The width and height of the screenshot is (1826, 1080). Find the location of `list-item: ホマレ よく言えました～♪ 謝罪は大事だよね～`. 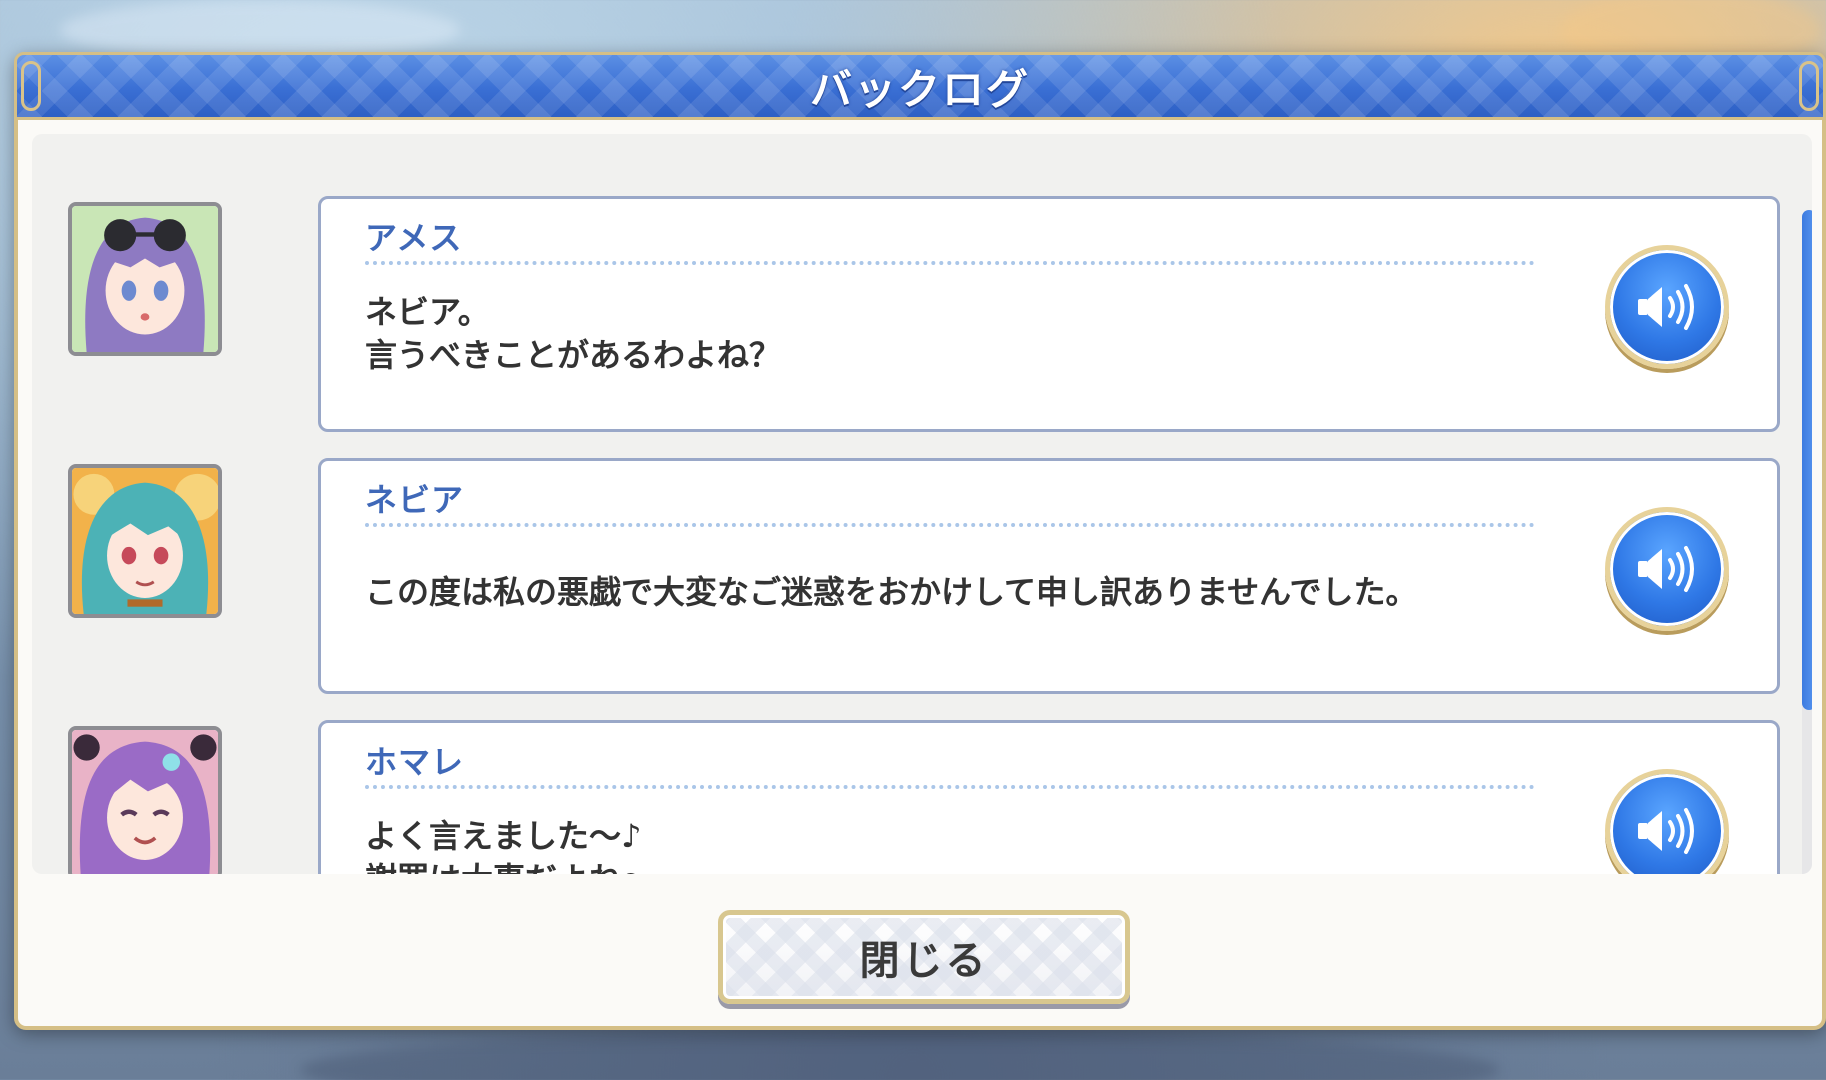

list-item: ホマレ よく言えました～♪ 謝罪は大事だよね～ is located at coordinates (912, 797).